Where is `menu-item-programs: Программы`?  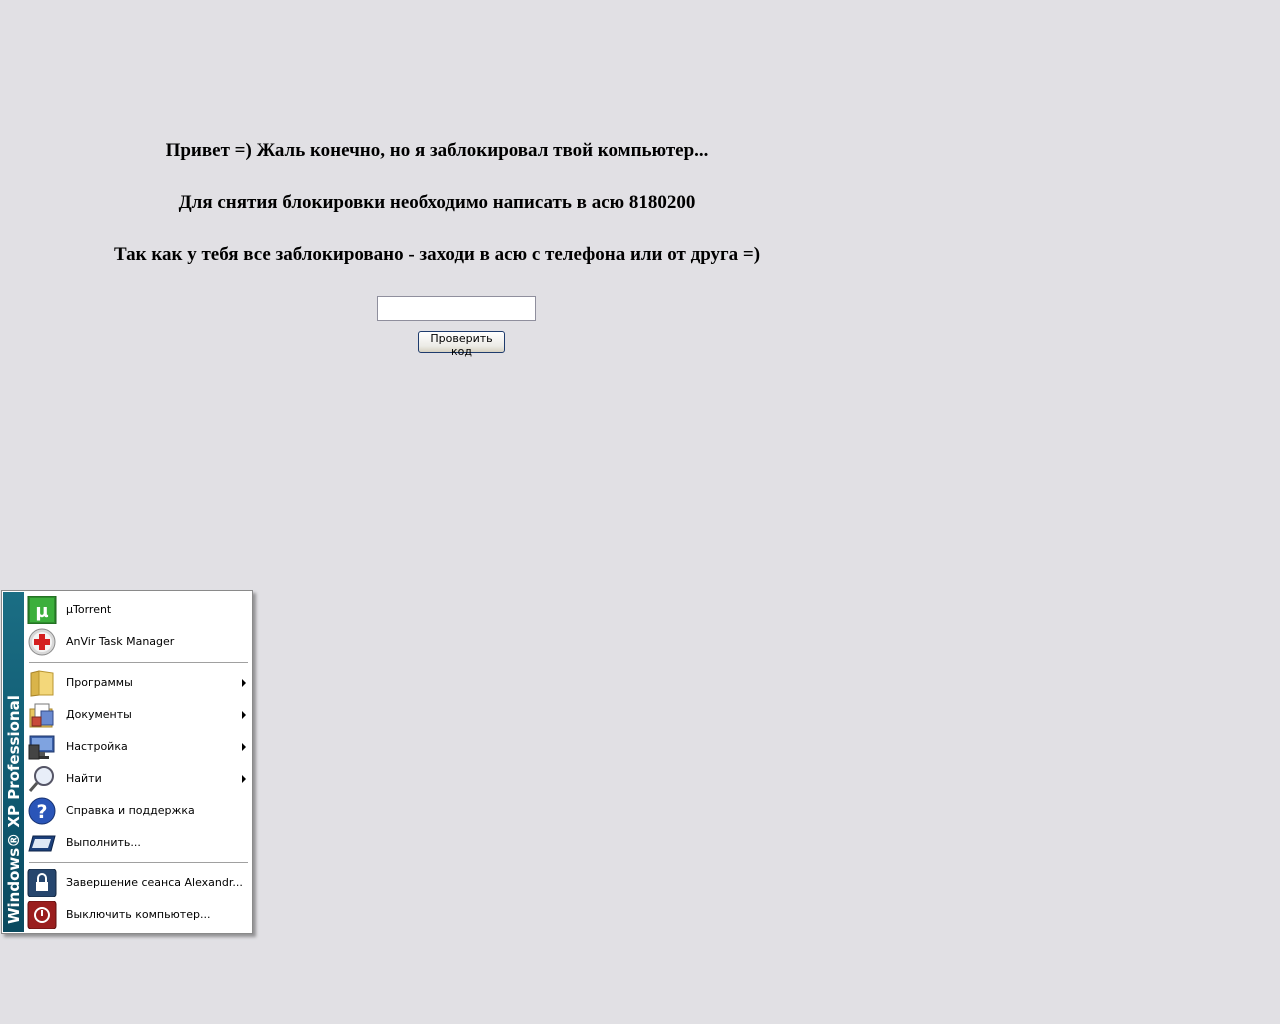 menu-item-programs: Программы is located at coordinates (138, 683).